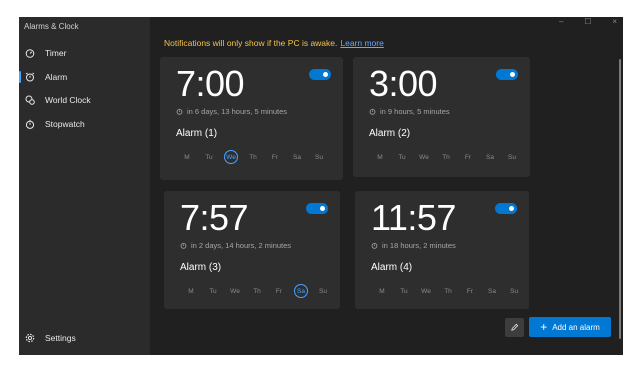 The image size is (640, 370). What do you see at coordinates (403, 83) in the screenshot?
I see `alarm-time: 3:00` at bounding box center [403, 83].